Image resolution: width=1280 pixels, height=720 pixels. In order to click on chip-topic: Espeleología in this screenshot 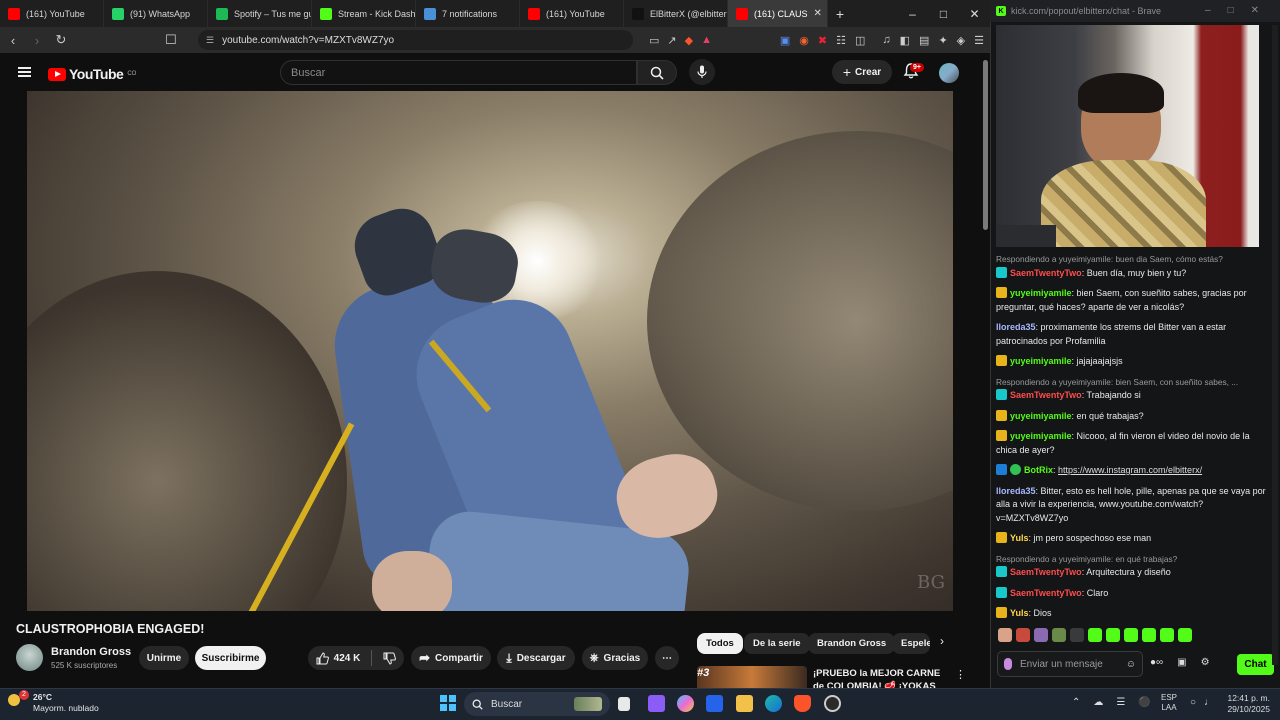, I will do `click(911, 643)`.